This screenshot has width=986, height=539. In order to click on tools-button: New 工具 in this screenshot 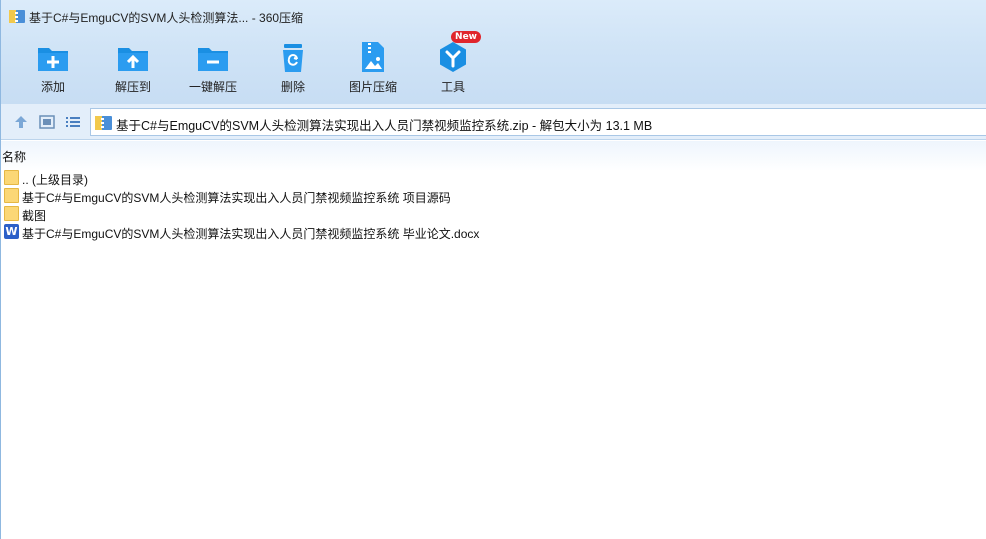, I will do `click(453, 64)`.